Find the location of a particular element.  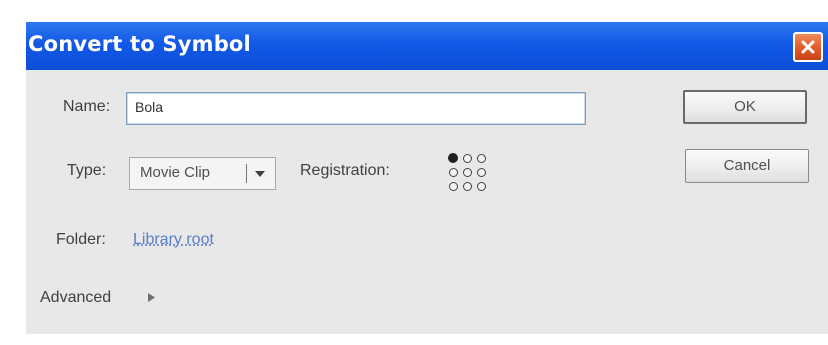

name-input-value: Bola is located at coordinates (149, 107).